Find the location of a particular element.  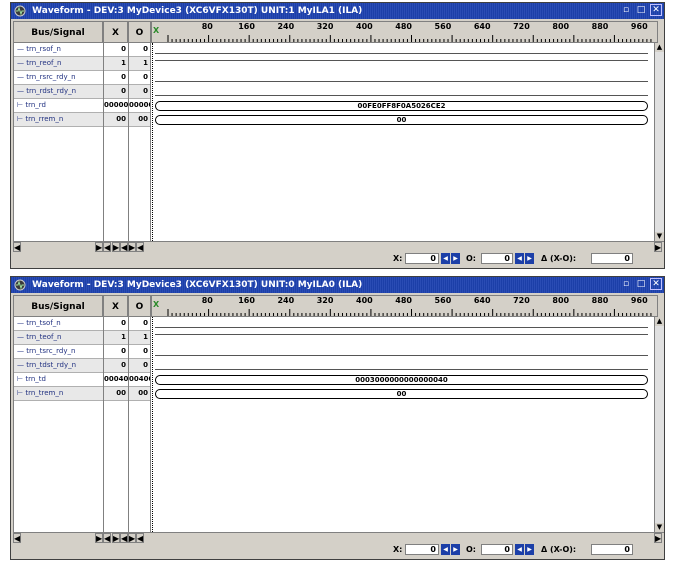

bit-waveform is located at coordinates (401, 369).